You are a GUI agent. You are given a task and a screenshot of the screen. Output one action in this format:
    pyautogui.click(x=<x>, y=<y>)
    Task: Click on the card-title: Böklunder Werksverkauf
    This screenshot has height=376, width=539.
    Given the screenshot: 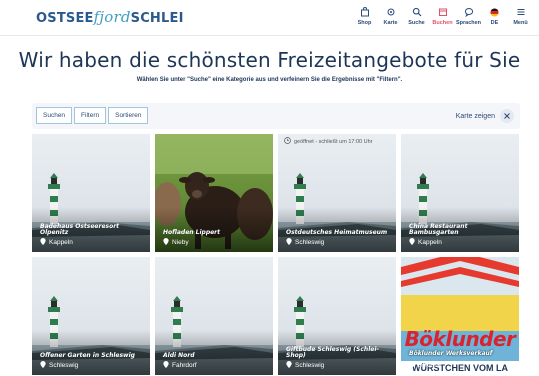 What is the action you would take?
    pyautogui.click(x=451, y=354)
    